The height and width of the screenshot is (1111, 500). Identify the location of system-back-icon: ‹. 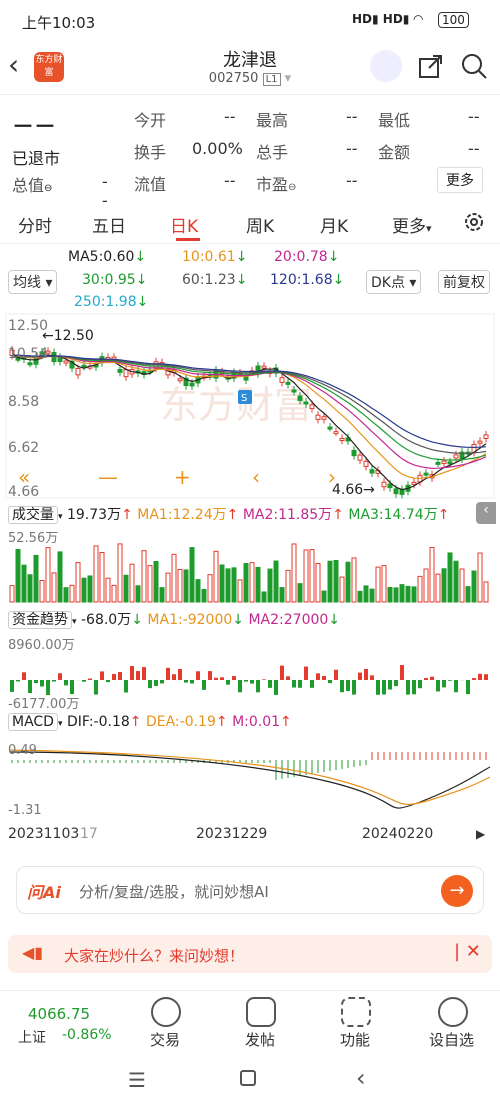
(361, 1078).